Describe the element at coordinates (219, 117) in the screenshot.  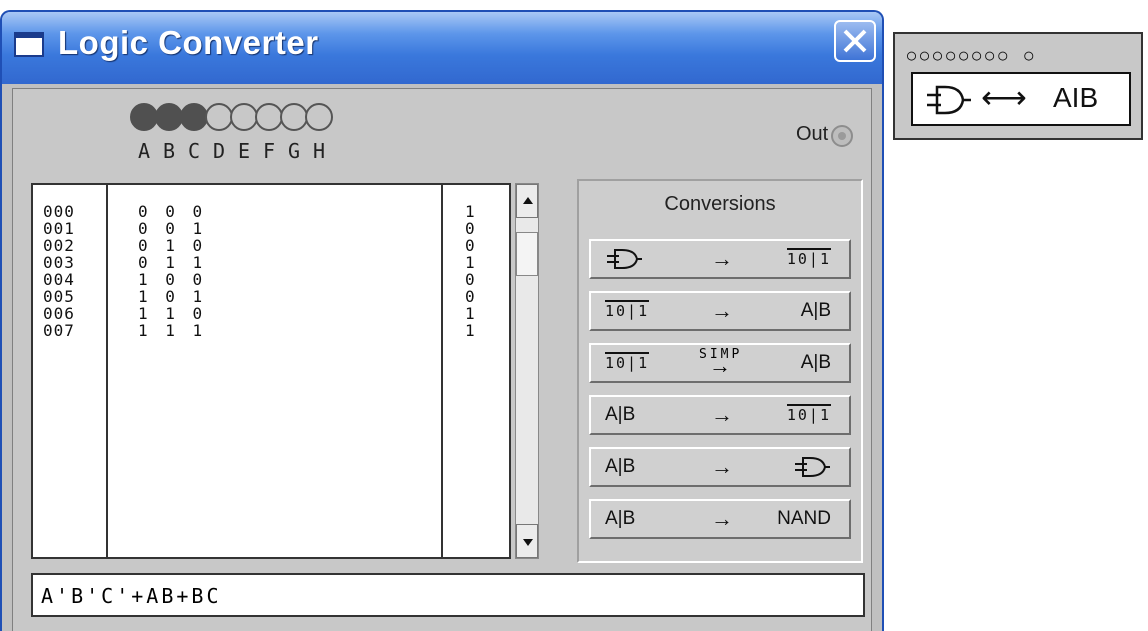
I see `input-terminal-d` at that location.